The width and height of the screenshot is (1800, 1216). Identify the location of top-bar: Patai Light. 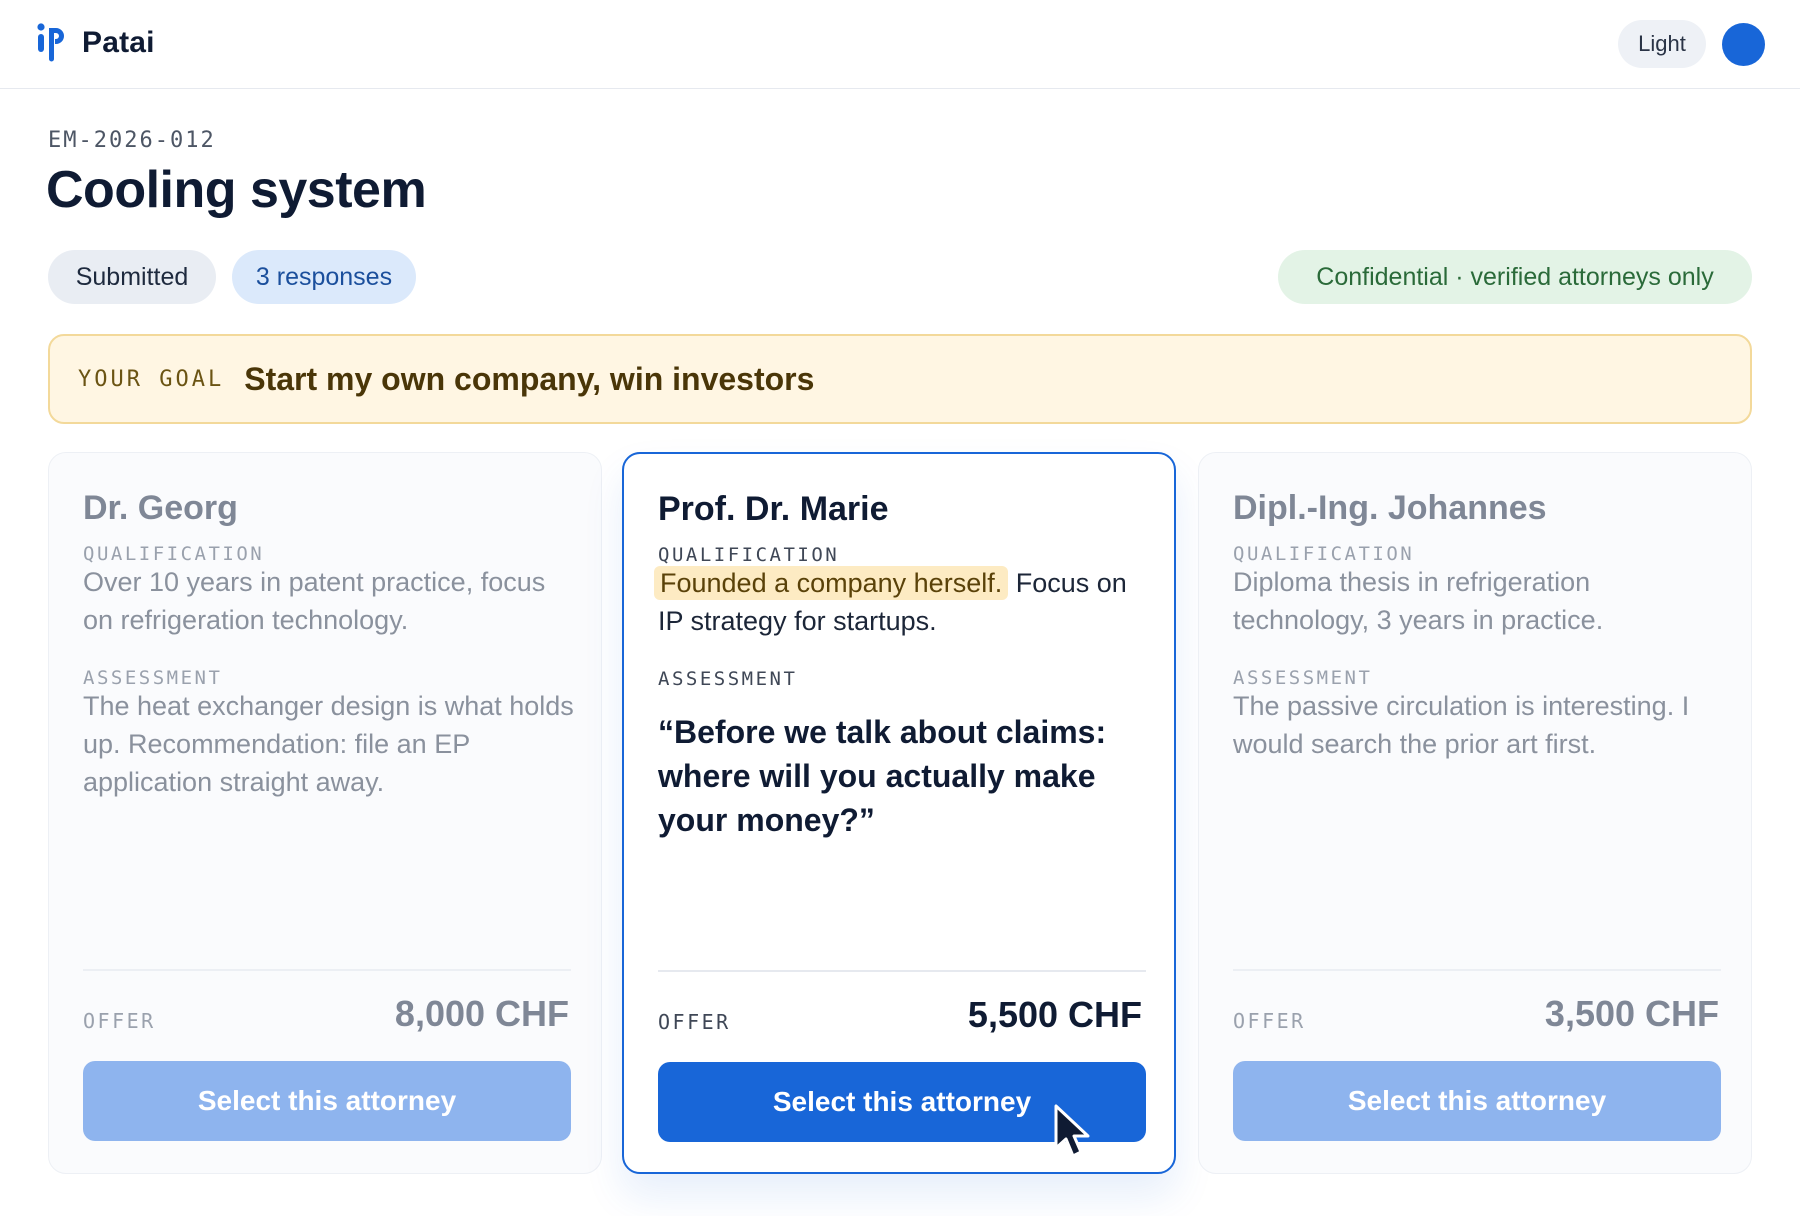
(900, 44).